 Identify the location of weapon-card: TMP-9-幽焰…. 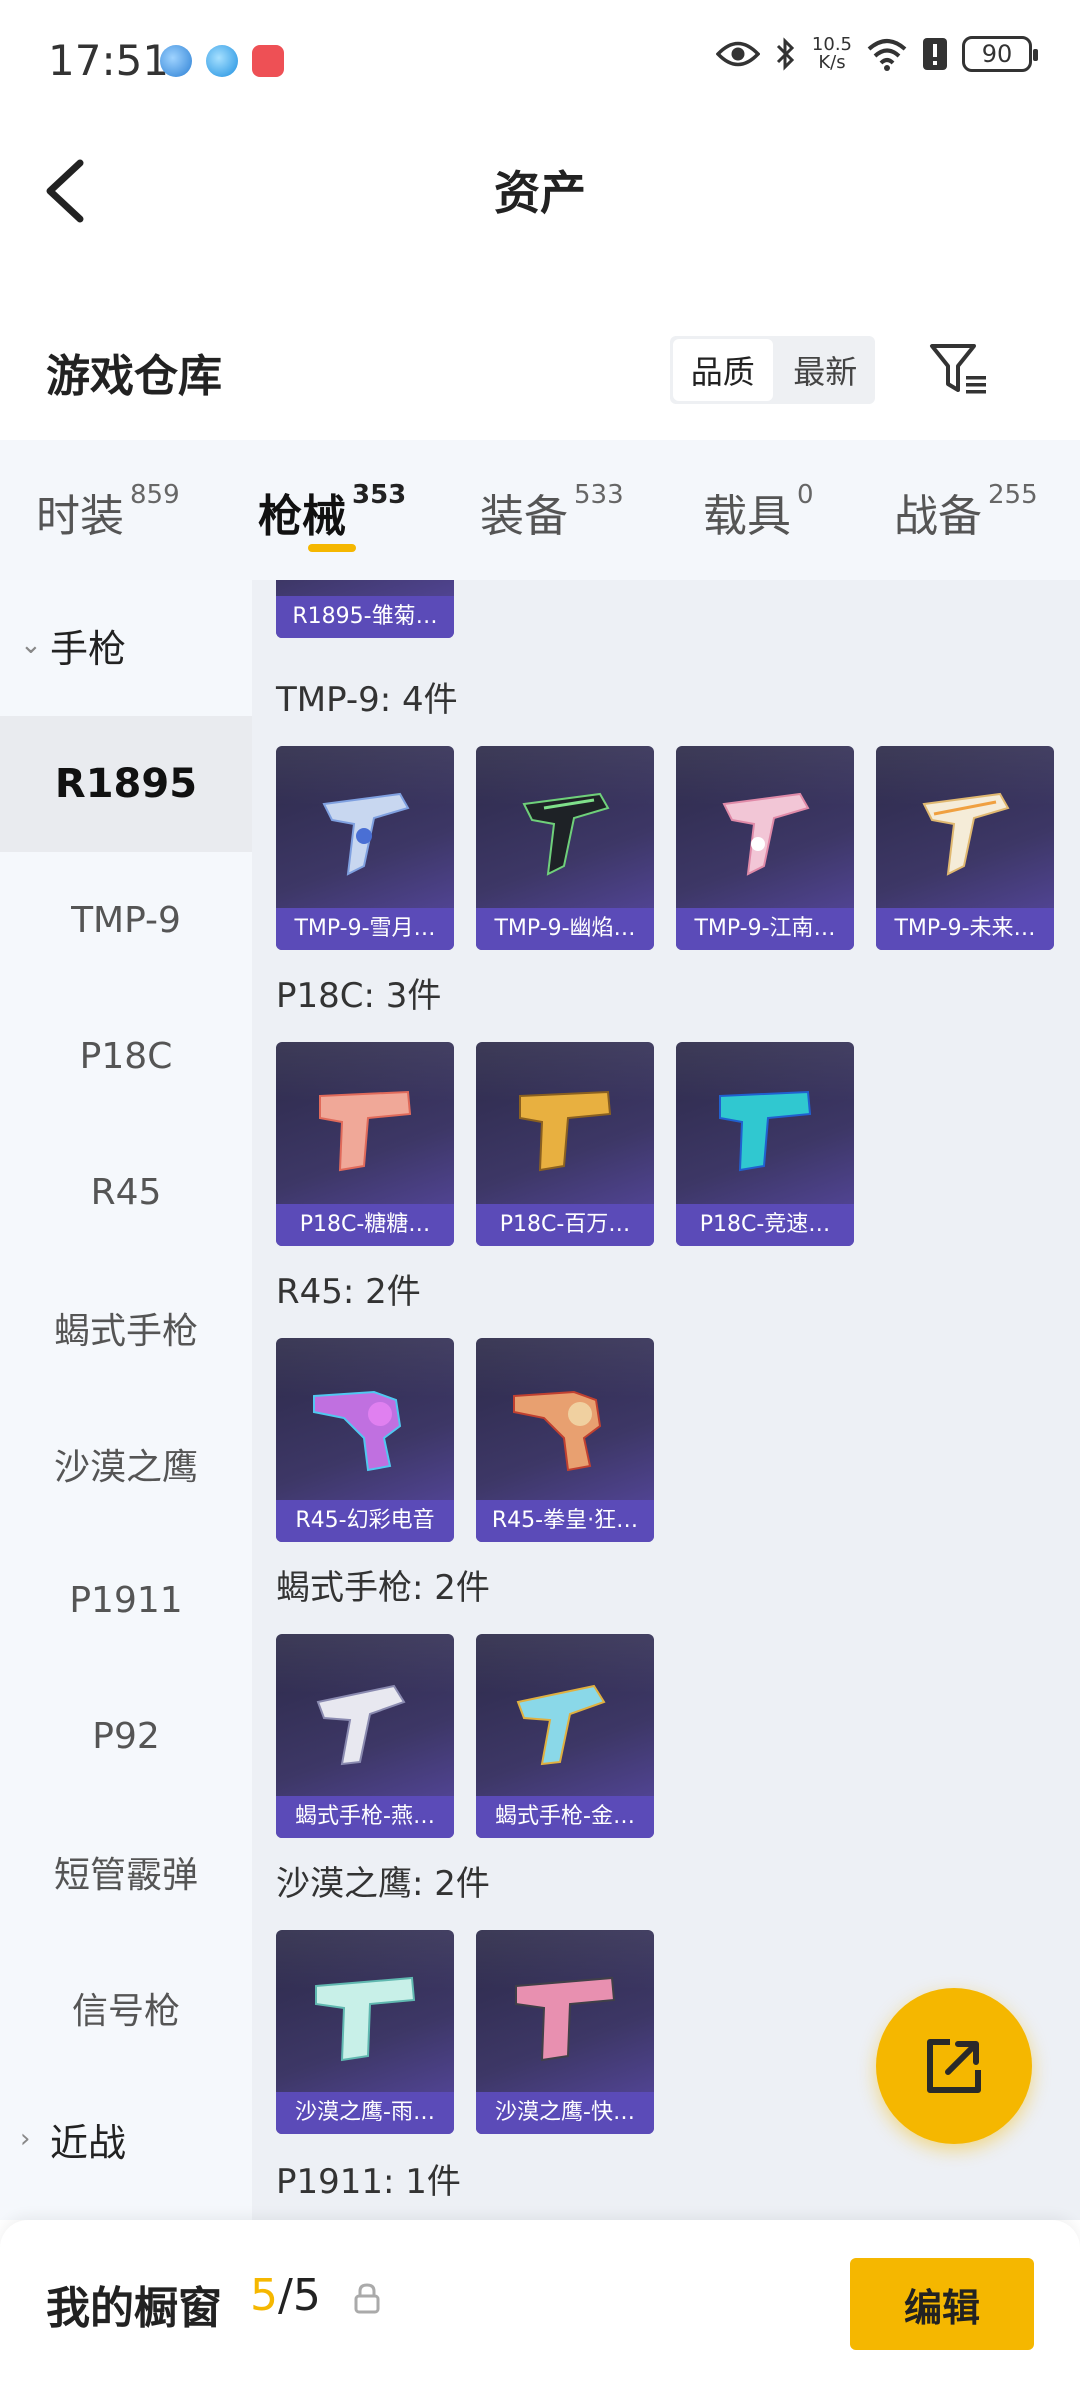
(565, 848).